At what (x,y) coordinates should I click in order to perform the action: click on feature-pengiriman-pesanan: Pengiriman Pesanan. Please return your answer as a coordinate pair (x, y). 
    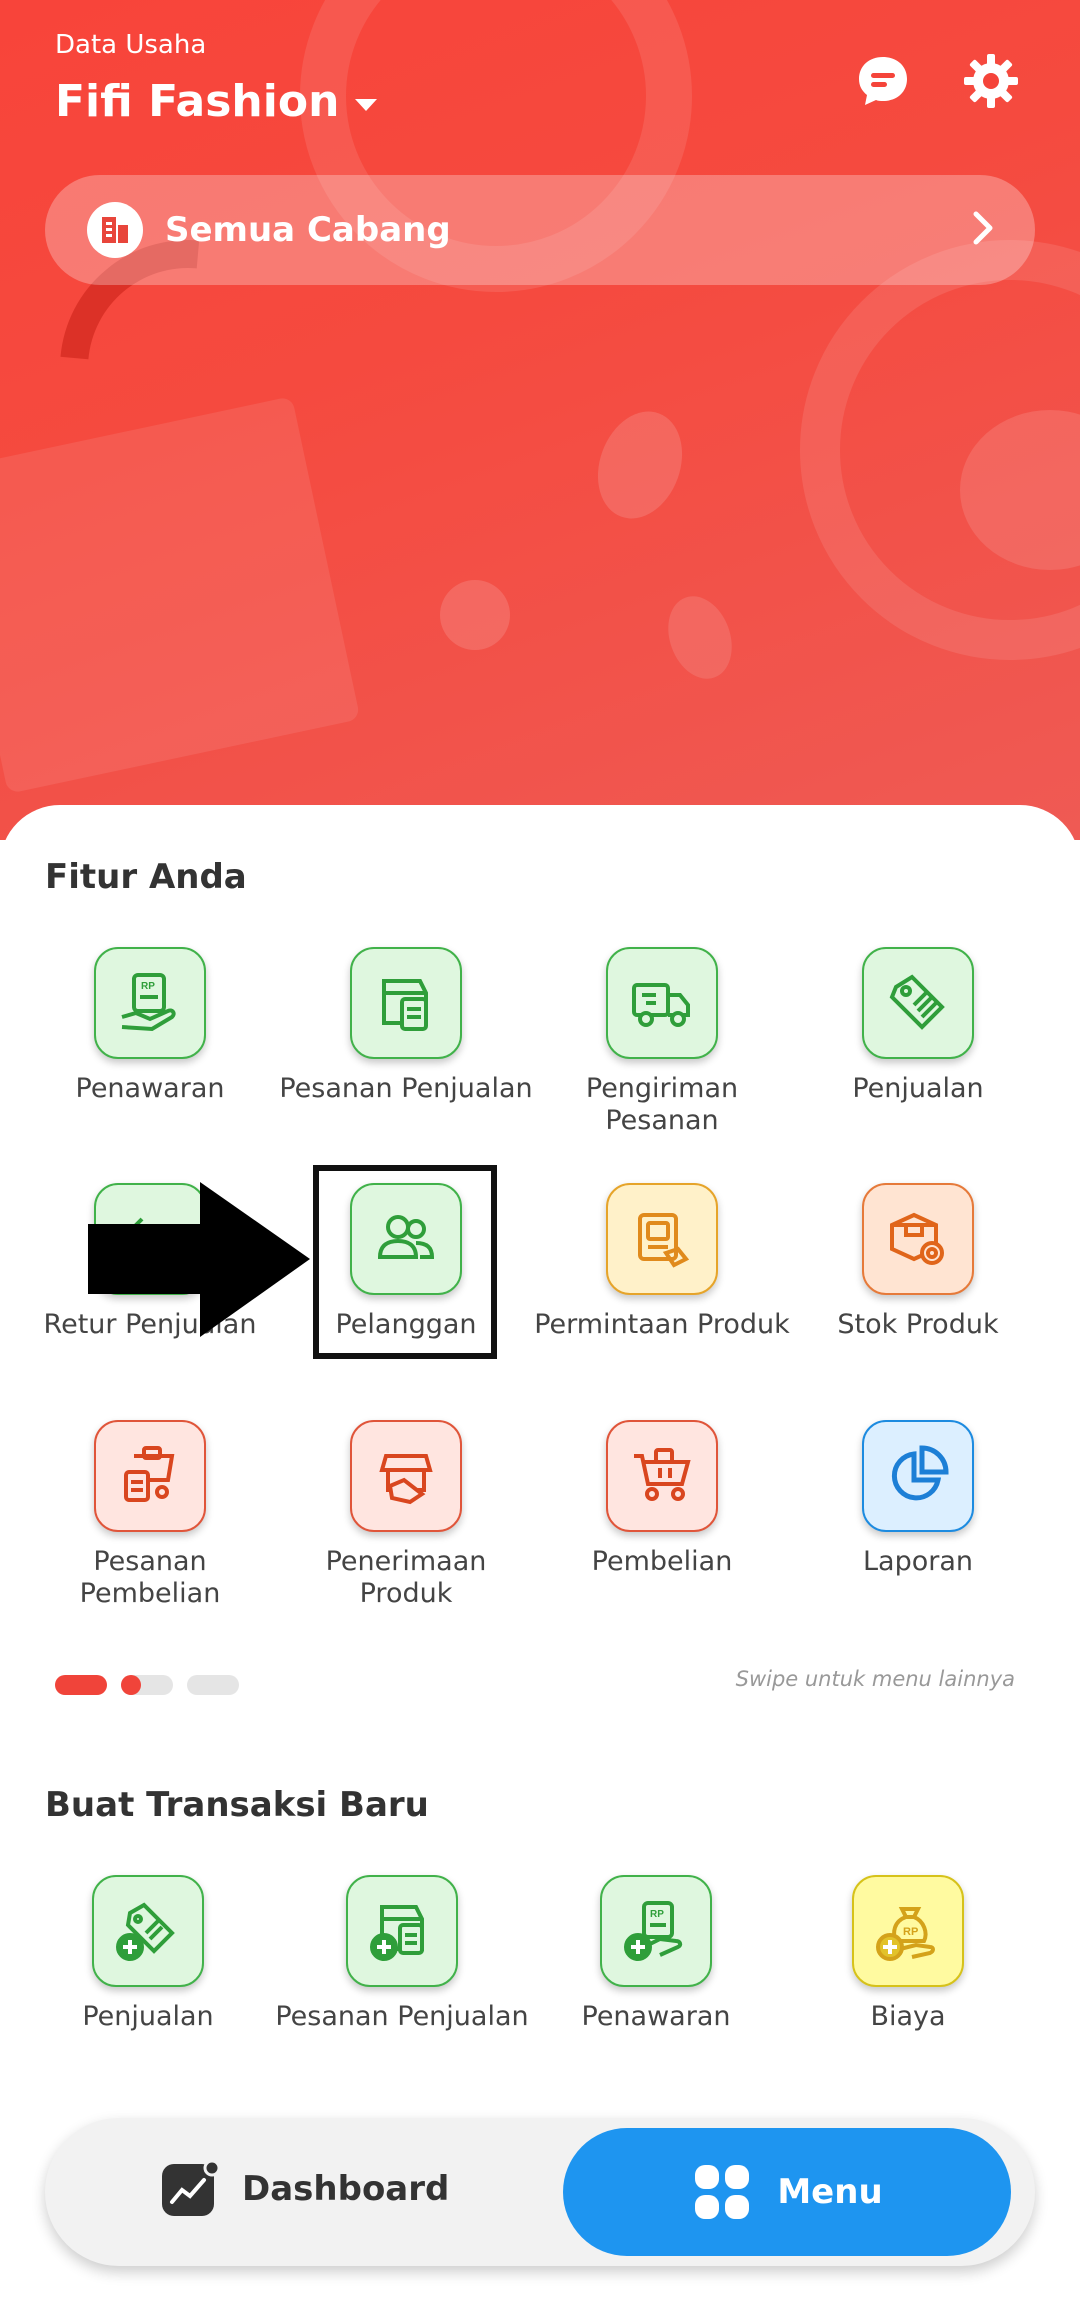
    Looking at the image, I should click on (662, 1042).